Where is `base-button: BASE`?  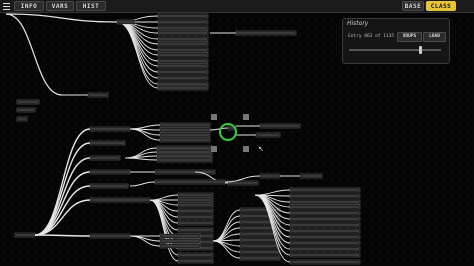
base-button: BASE is located at coordinates (413, 6).